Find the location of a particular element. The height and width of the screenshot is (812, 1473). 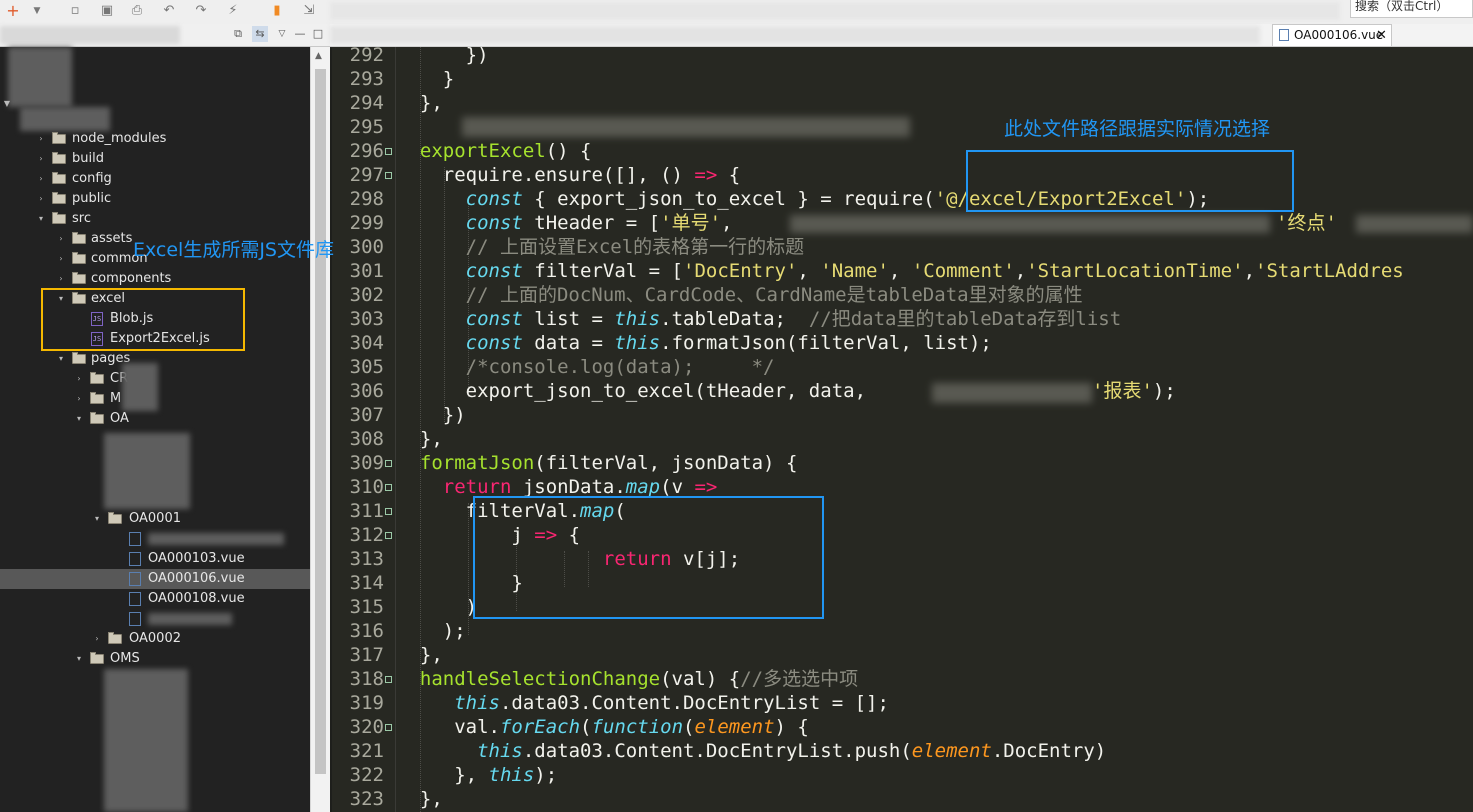

chevron-down-icon: ▽ is located at coordinates (282, 34).